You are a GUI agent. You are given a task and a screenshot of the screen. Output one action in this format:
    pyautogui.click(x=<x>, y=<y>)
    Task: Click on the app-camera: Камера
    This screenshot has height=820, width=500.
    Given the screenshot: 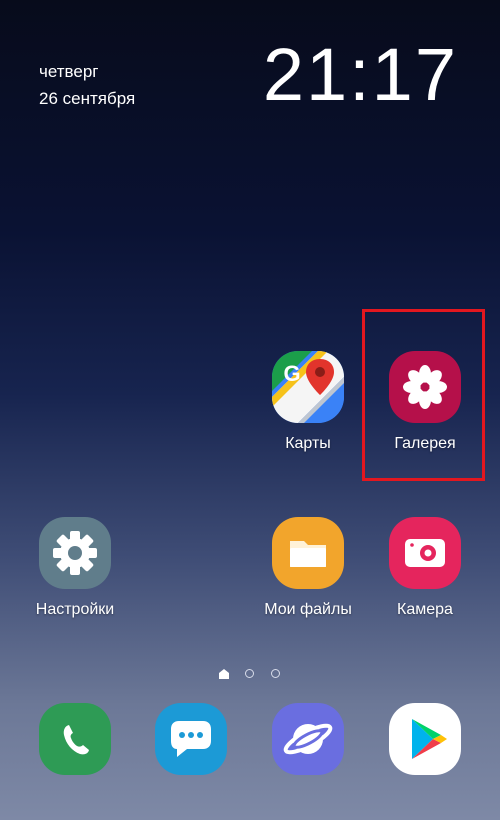 What is the action you would take?
    pyautogui.click(x=425, y=568)
    